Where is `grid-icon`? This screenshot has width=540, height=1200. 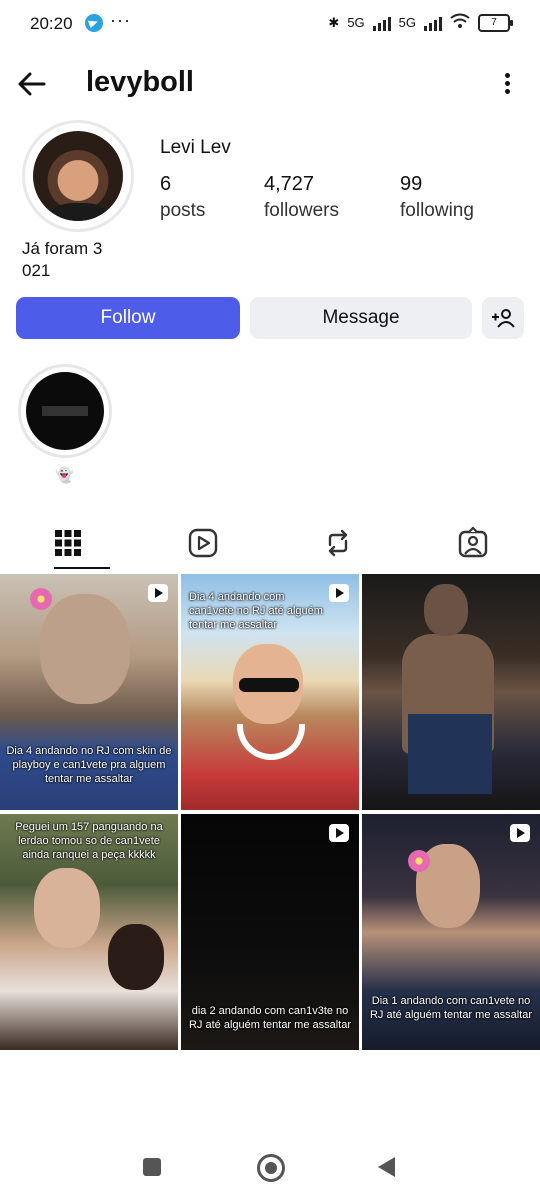
grid-icon is located at coordinates (67, 543).